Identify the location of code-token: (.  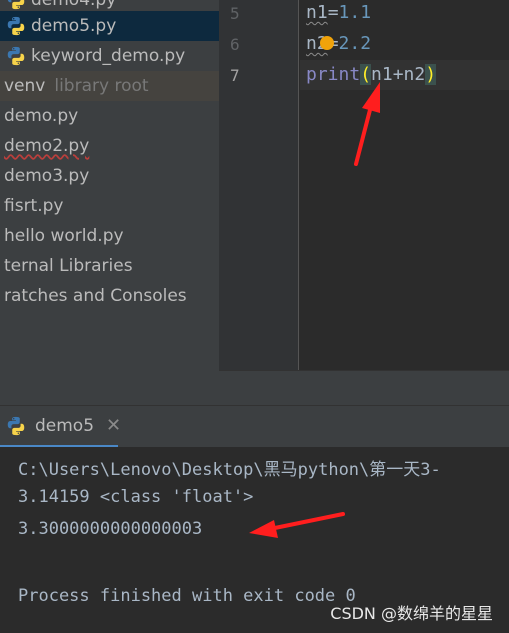
(366, 74).